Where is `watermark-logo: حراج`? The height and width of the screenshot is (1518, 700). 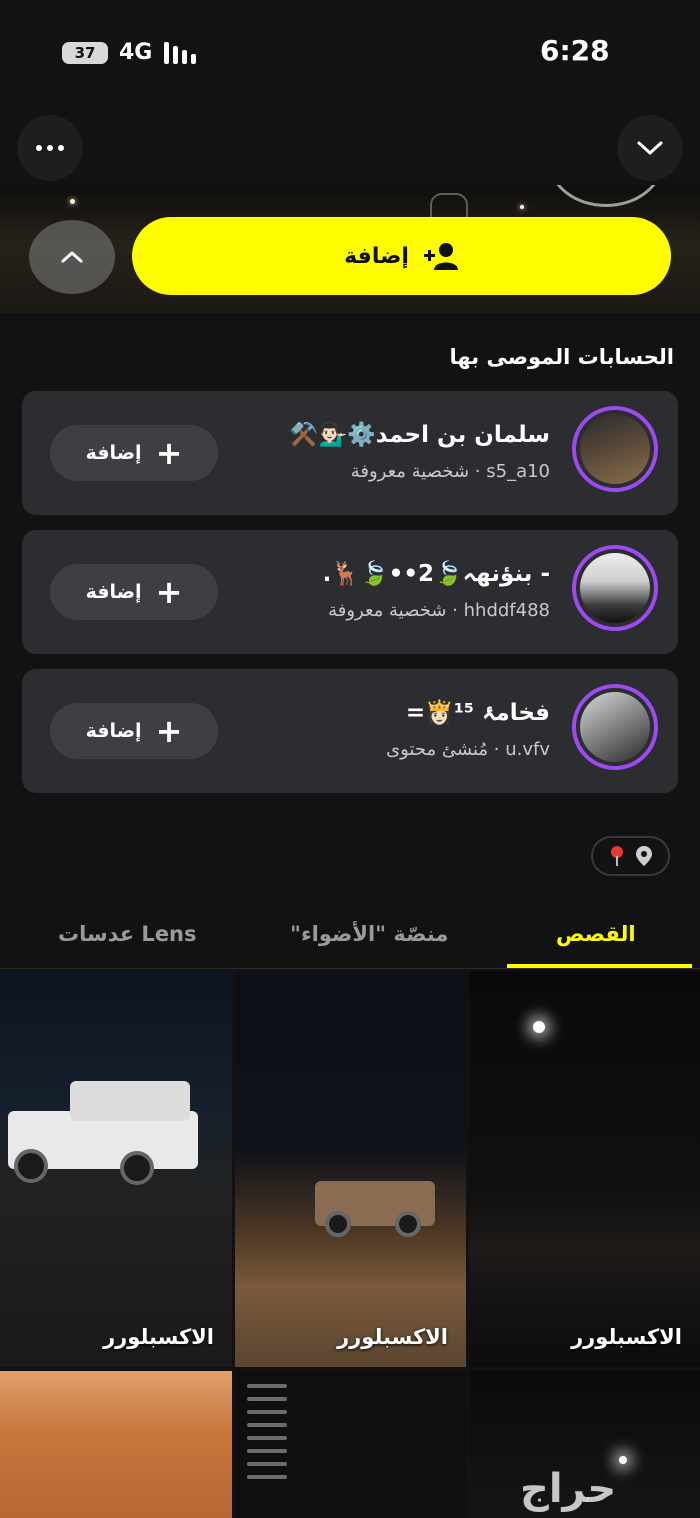 watermark-logo: حراج is located at coordinates (568, 1489).